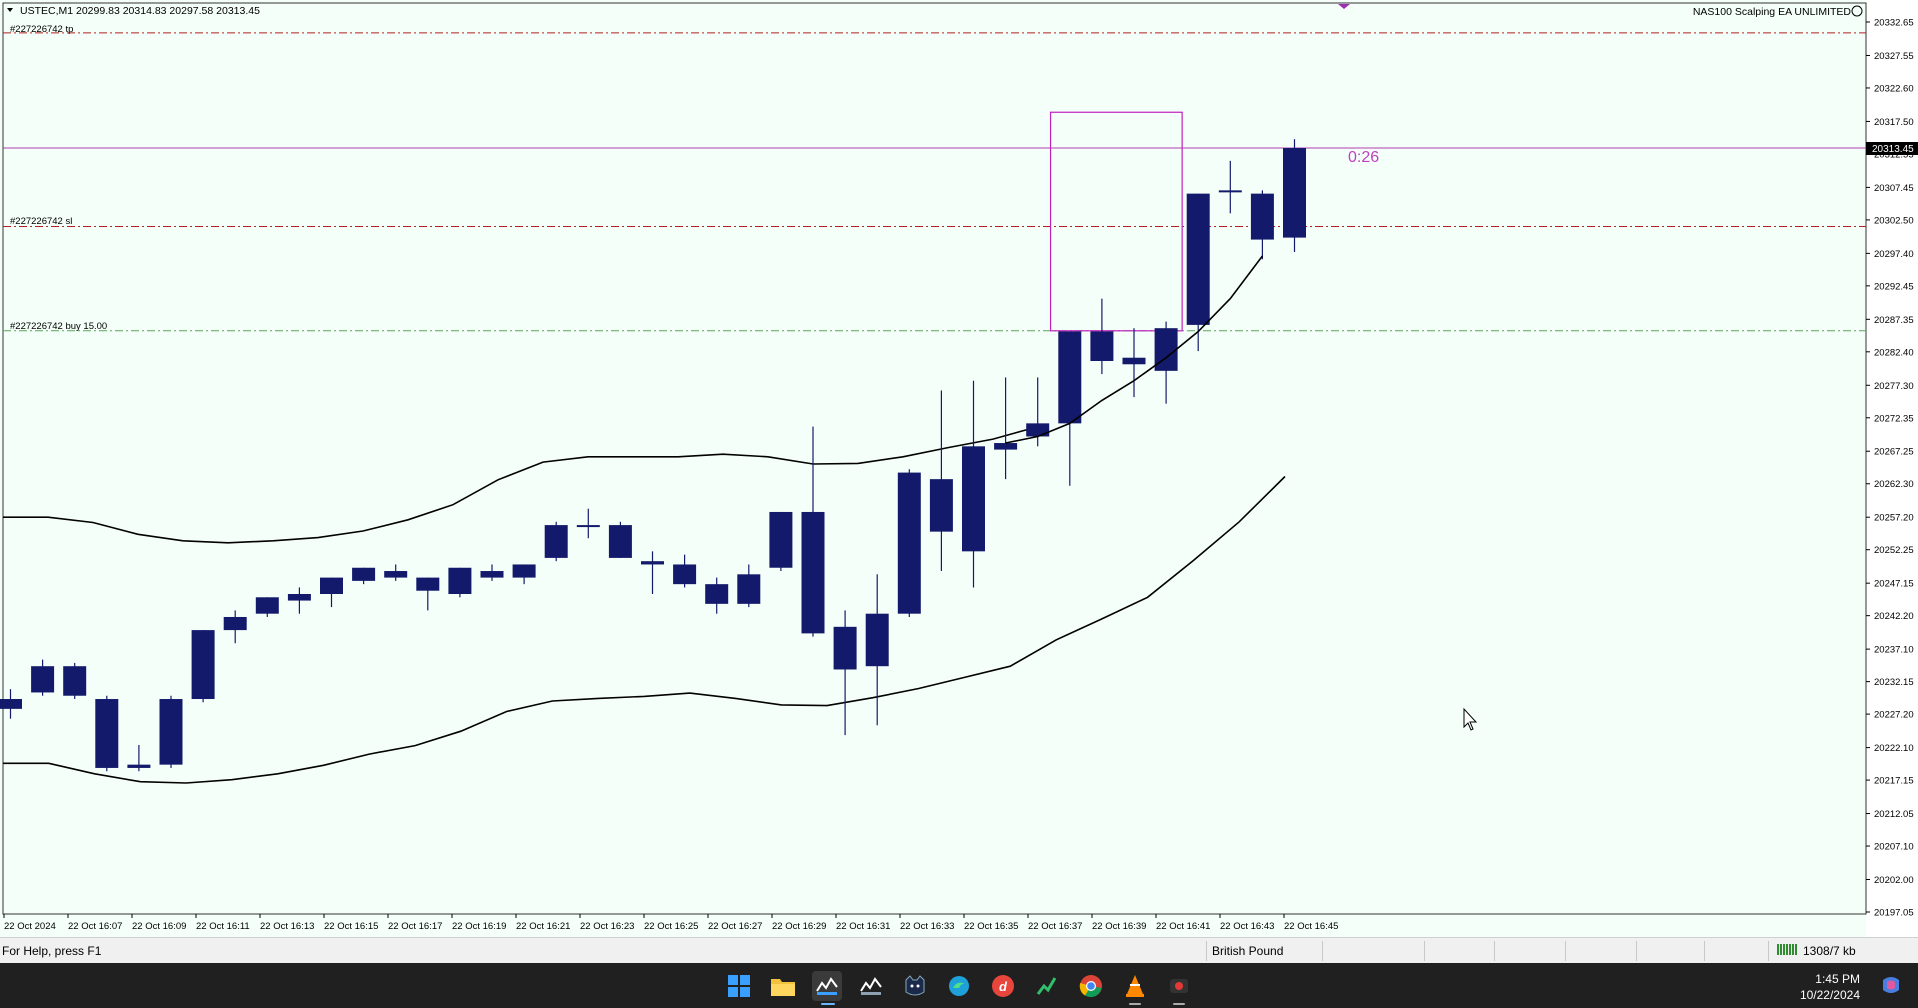 The height and width of the screenshot is (1008, 1918). What do you see at coordinates (1894, 188) in the screenshot?
I see `price-axis-label: 20307.45` at bounding box center [1894, 188].